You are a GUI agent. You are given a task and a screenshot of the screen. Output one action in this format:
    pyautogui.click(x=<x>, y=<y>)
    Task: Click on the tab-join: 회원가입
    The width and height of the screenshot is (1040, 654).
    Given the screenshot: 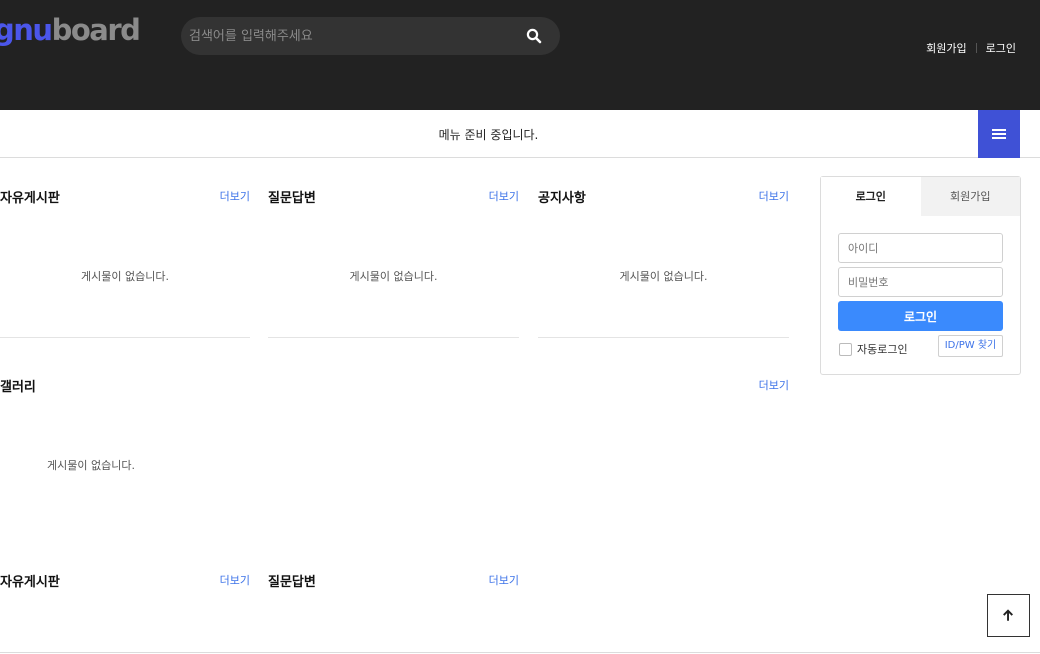 What is the action you would take?
    pyautogui.click(x=970, y=196)
    